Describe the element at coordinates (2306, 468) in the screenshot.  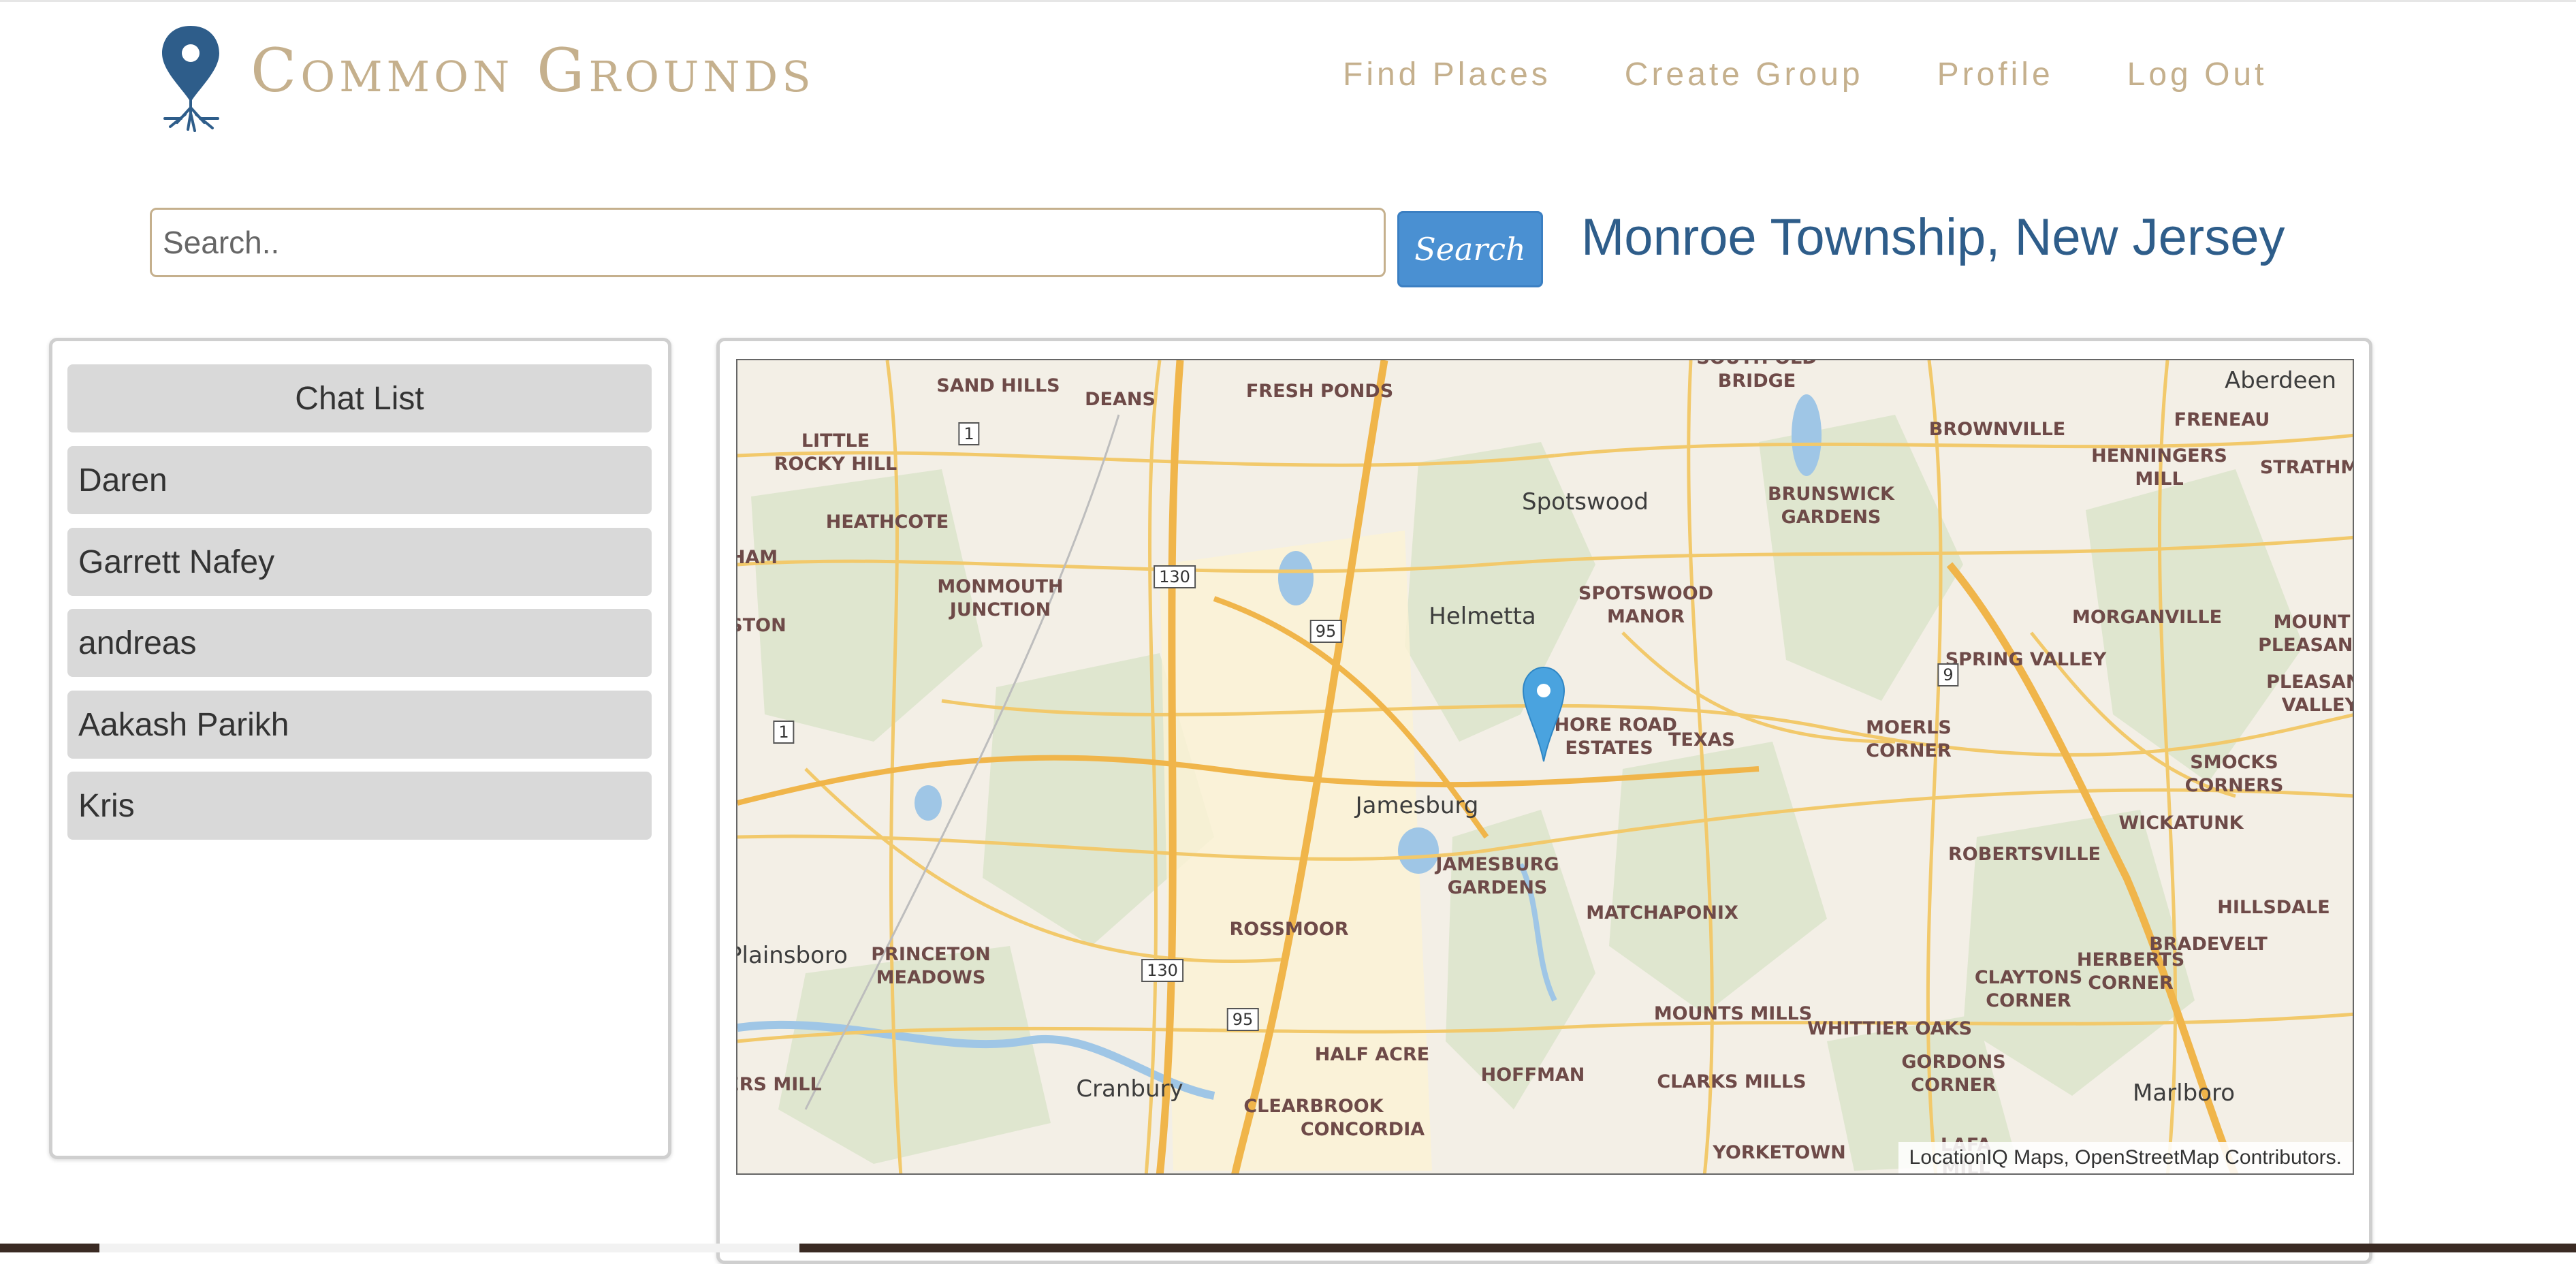
I see `map-label: STRATHMO` at that location.